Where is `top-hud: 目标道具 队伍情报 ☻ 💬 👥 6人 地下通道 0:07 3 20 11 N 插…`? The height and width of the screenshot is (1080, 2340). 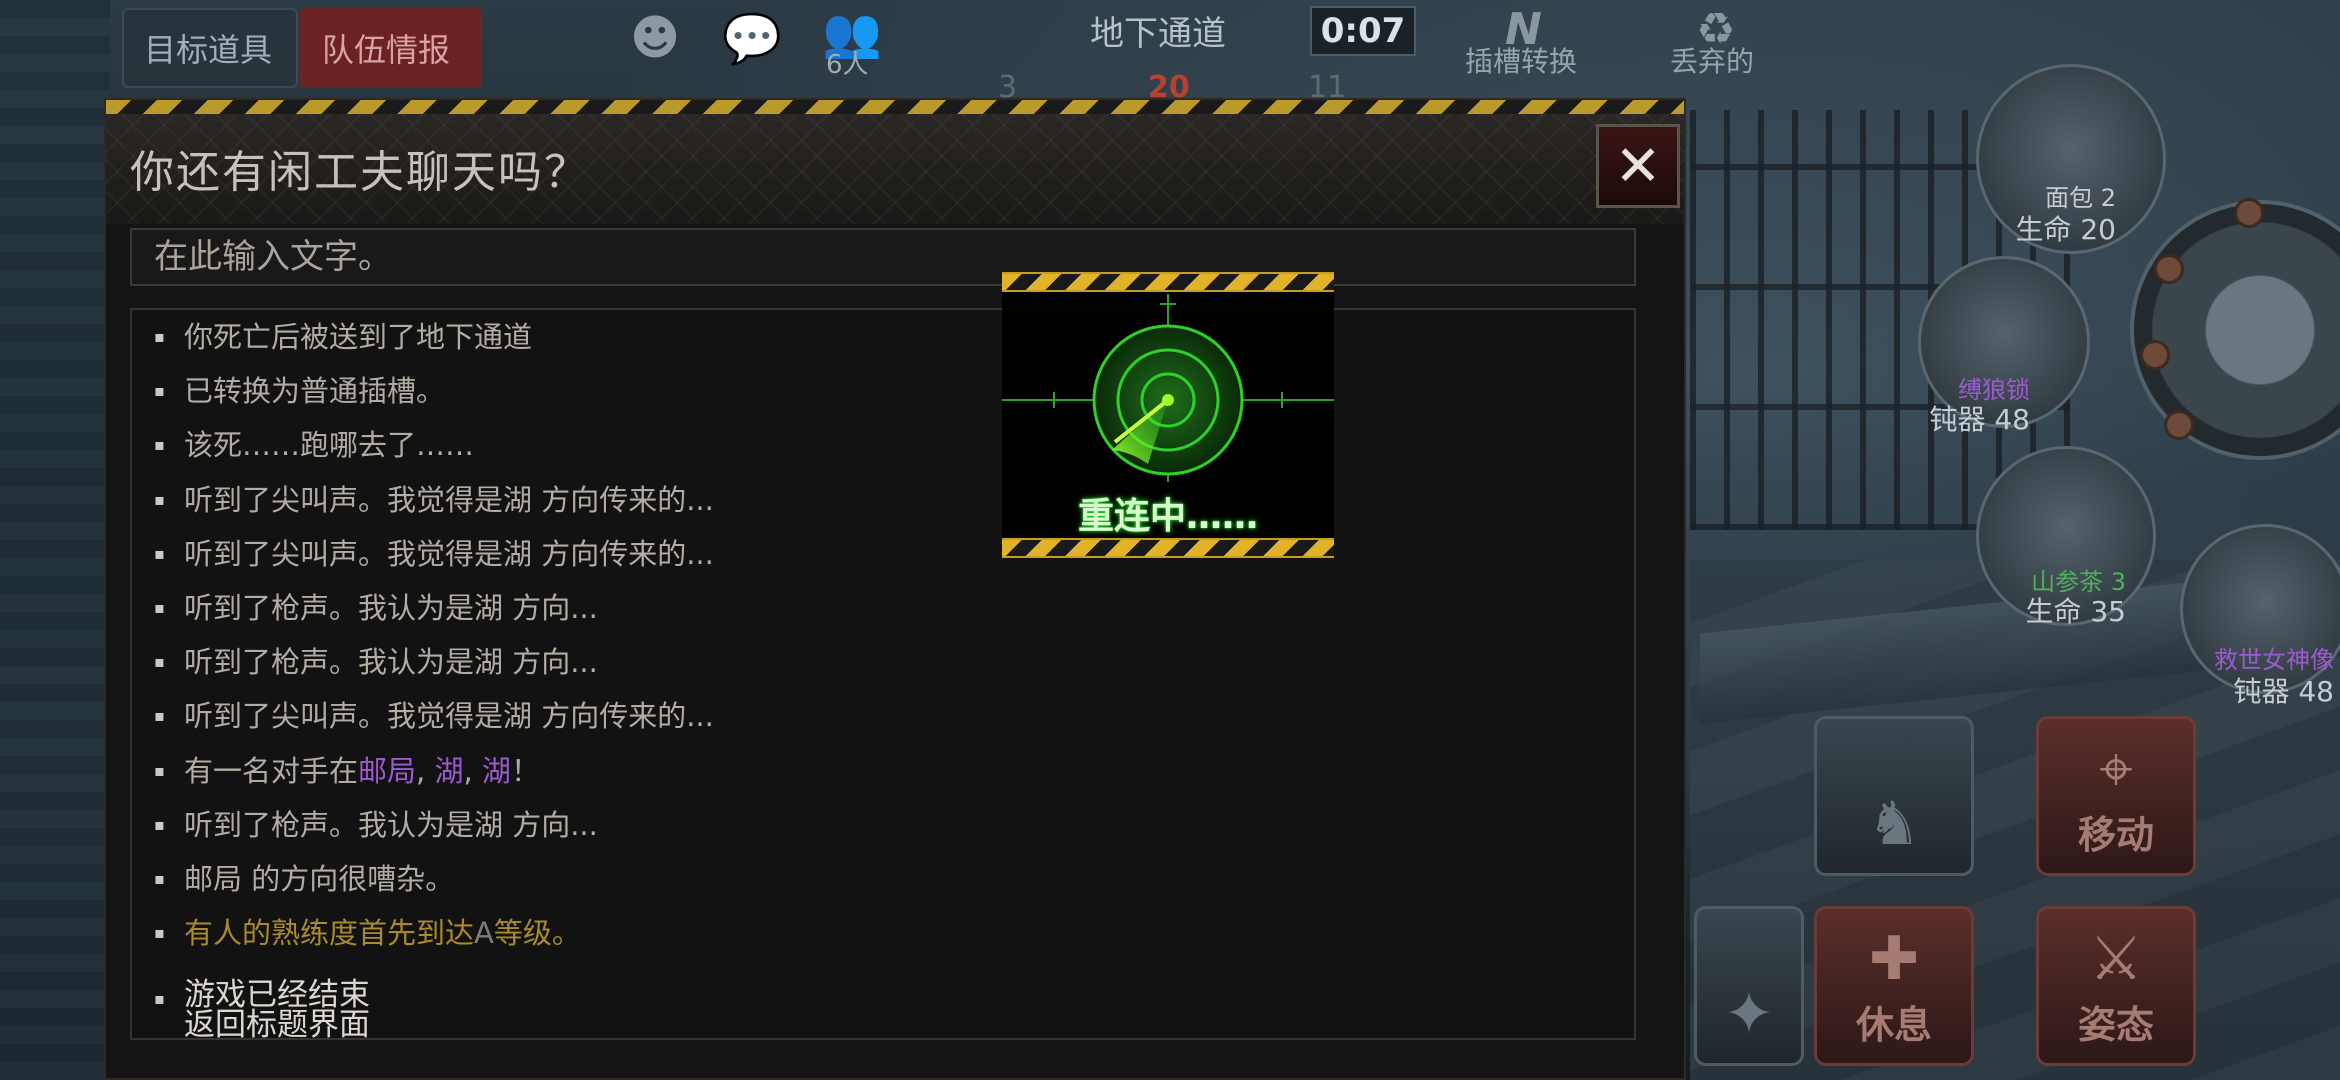 top-hud: 目标道具 队伍情报 ☻ 💬 👥 6人 地下通道 0:07 3 20 11 N 插… is located at coordinates (1170, 52).